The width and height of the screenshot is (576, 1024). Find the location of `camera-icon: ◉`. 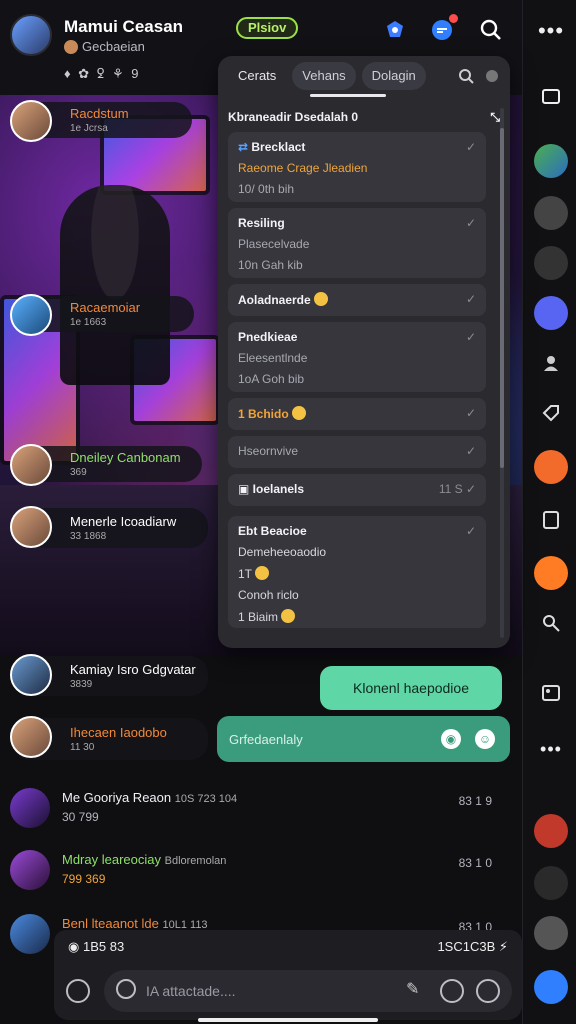

camera-icon: ◉ is located at coordinates (451, 739).